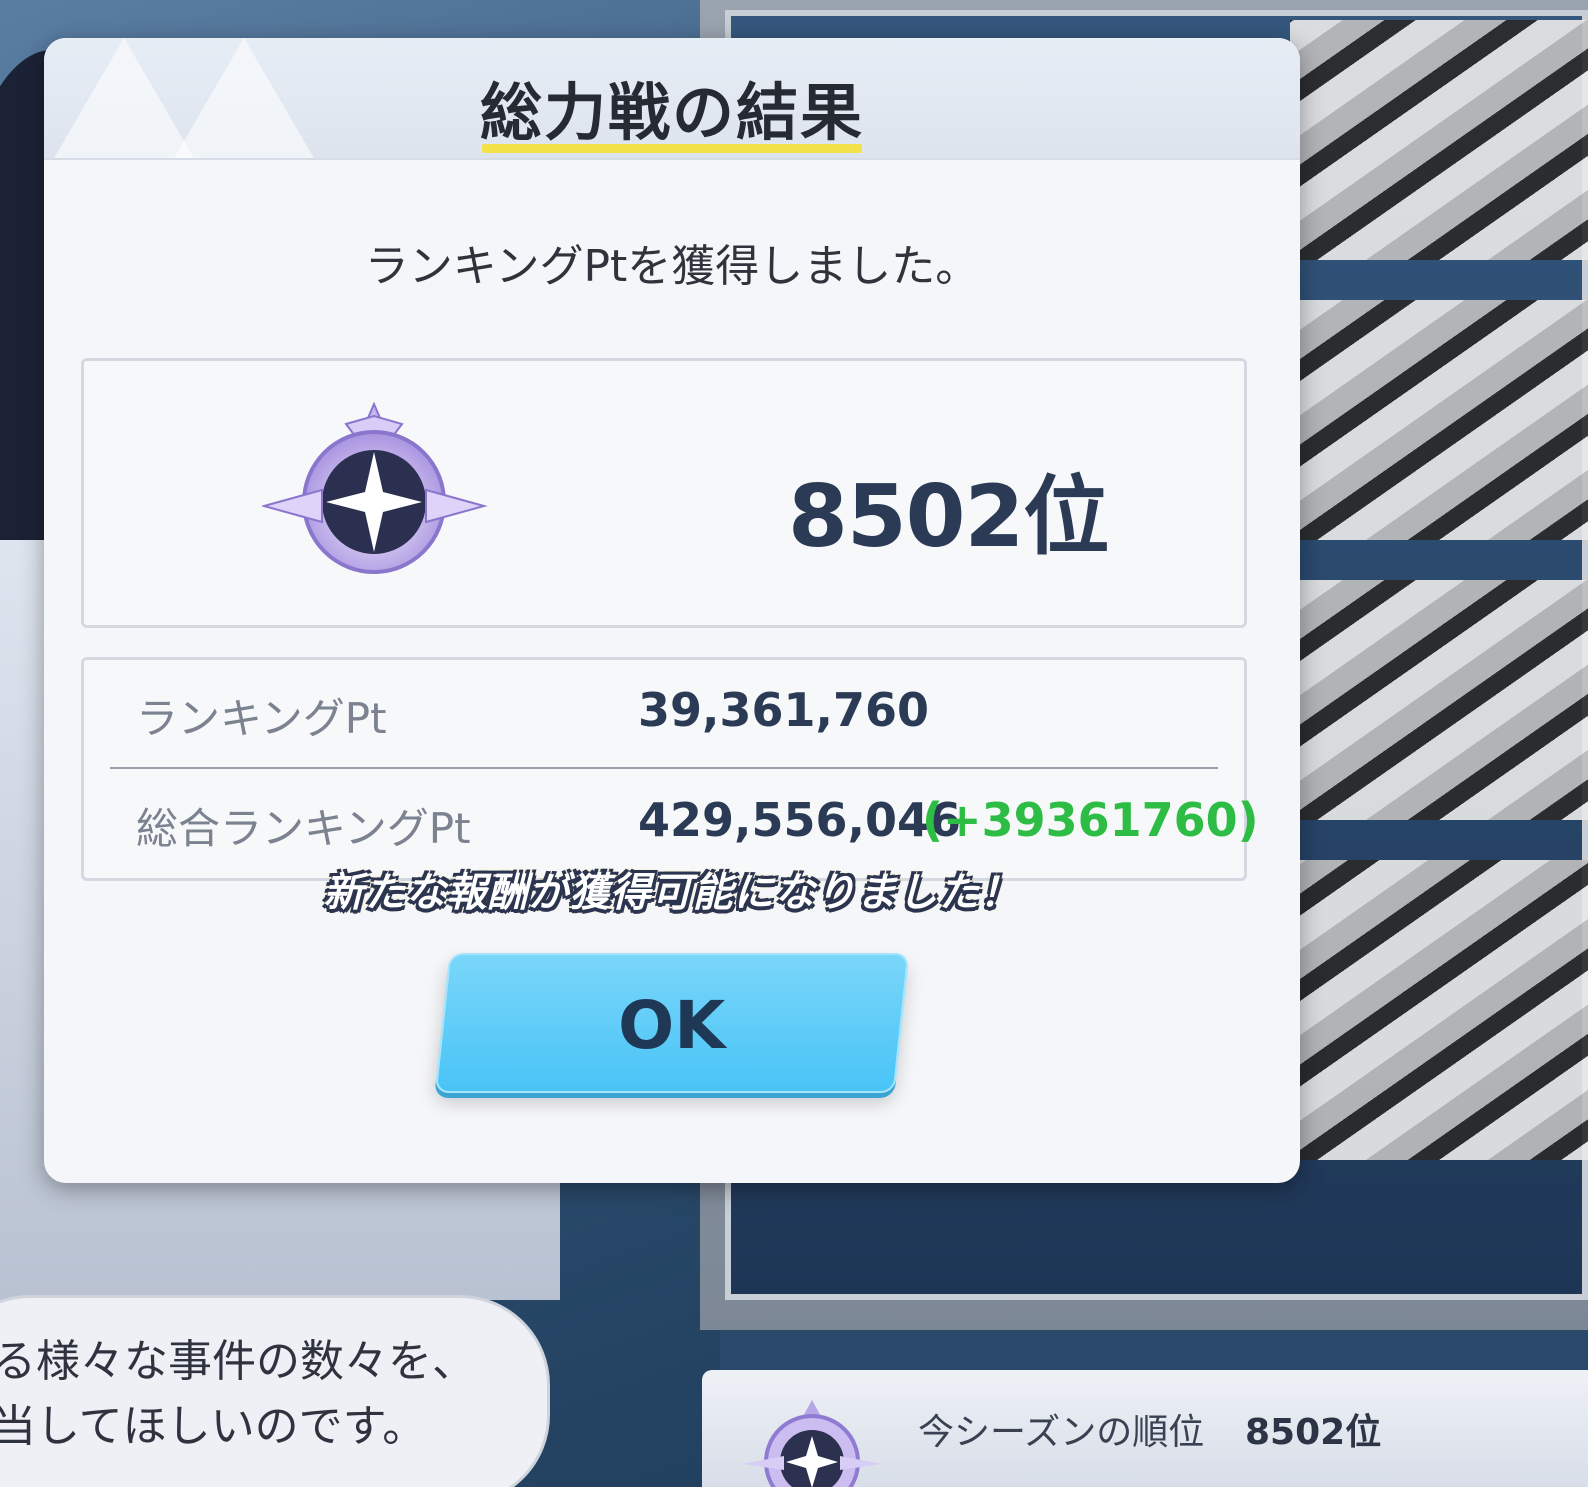  Describe the element at coordinates (303, 828) in the screenshot. I see `total-ranking-pt-label: 総合ランキングPt` at that location.